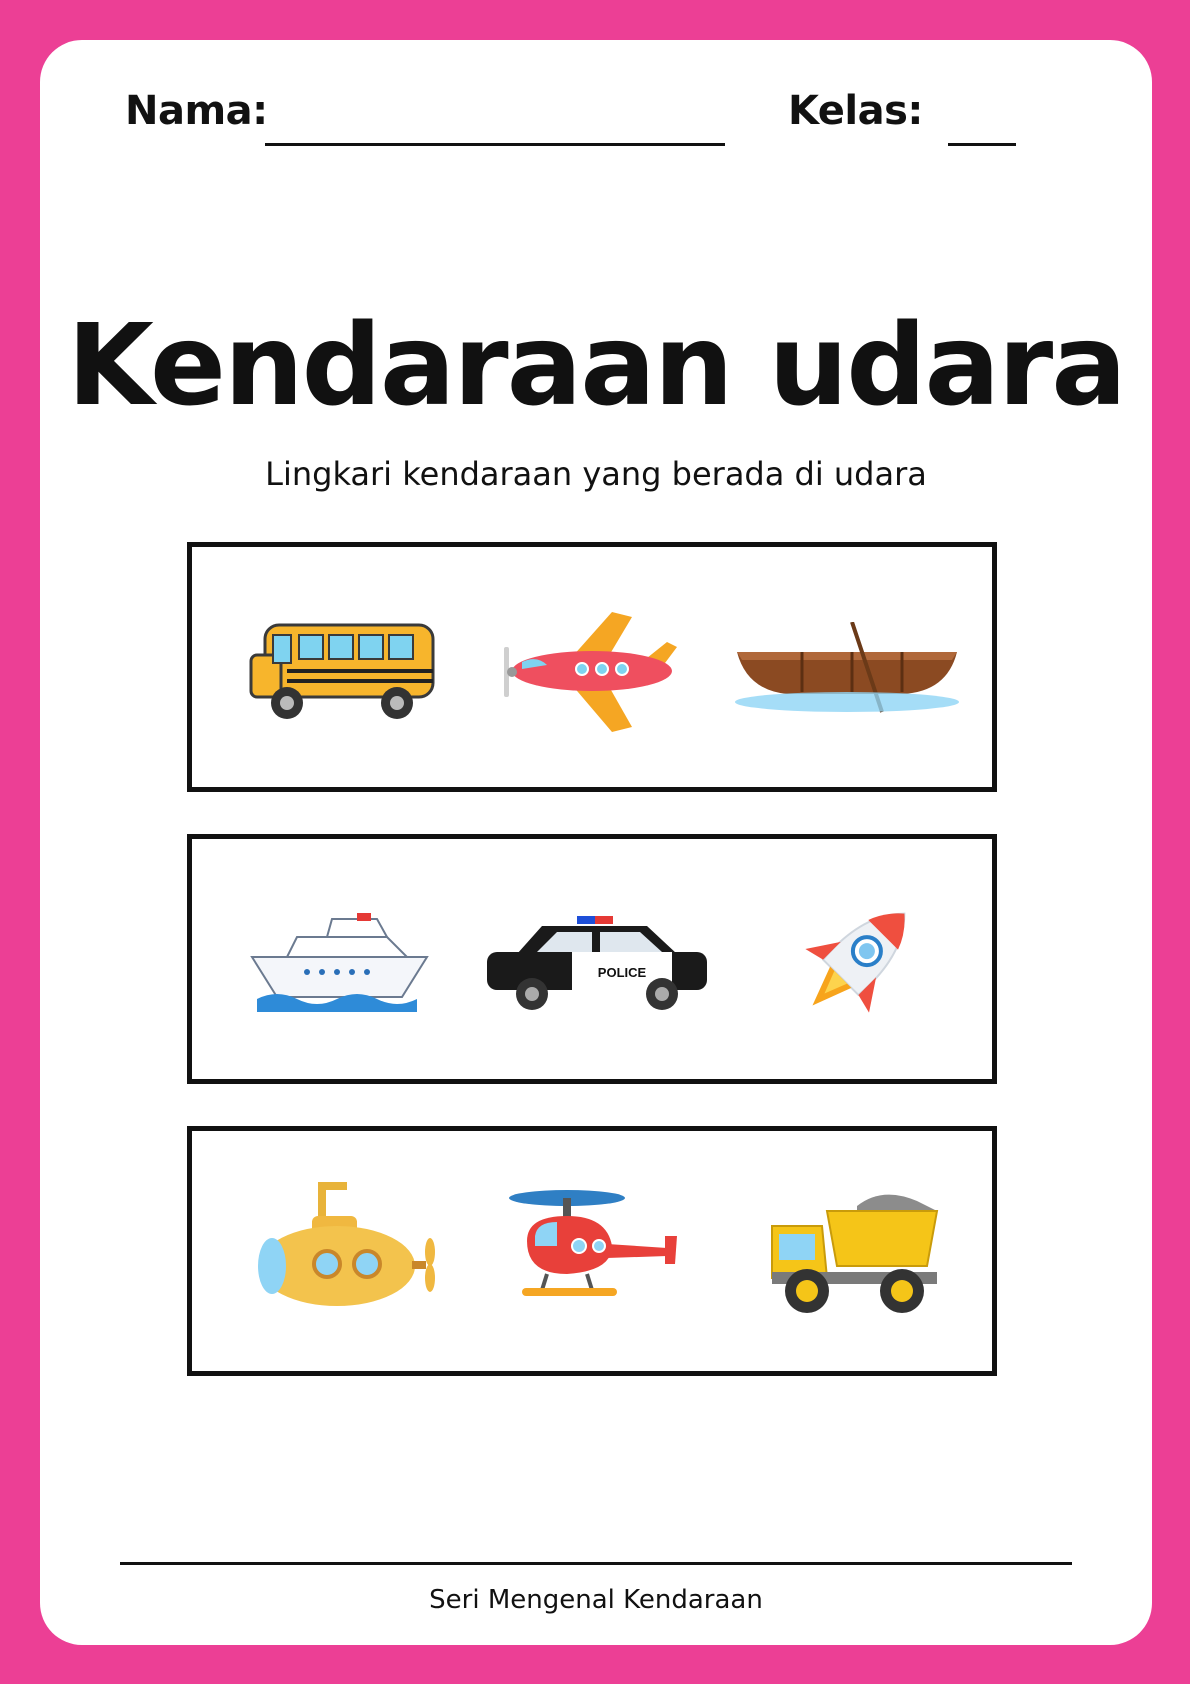 This screenshot has width=1190, height=1684. Describe the element at coordinates (495, 144) in the screenshot. I see `name-input-line` at that location.